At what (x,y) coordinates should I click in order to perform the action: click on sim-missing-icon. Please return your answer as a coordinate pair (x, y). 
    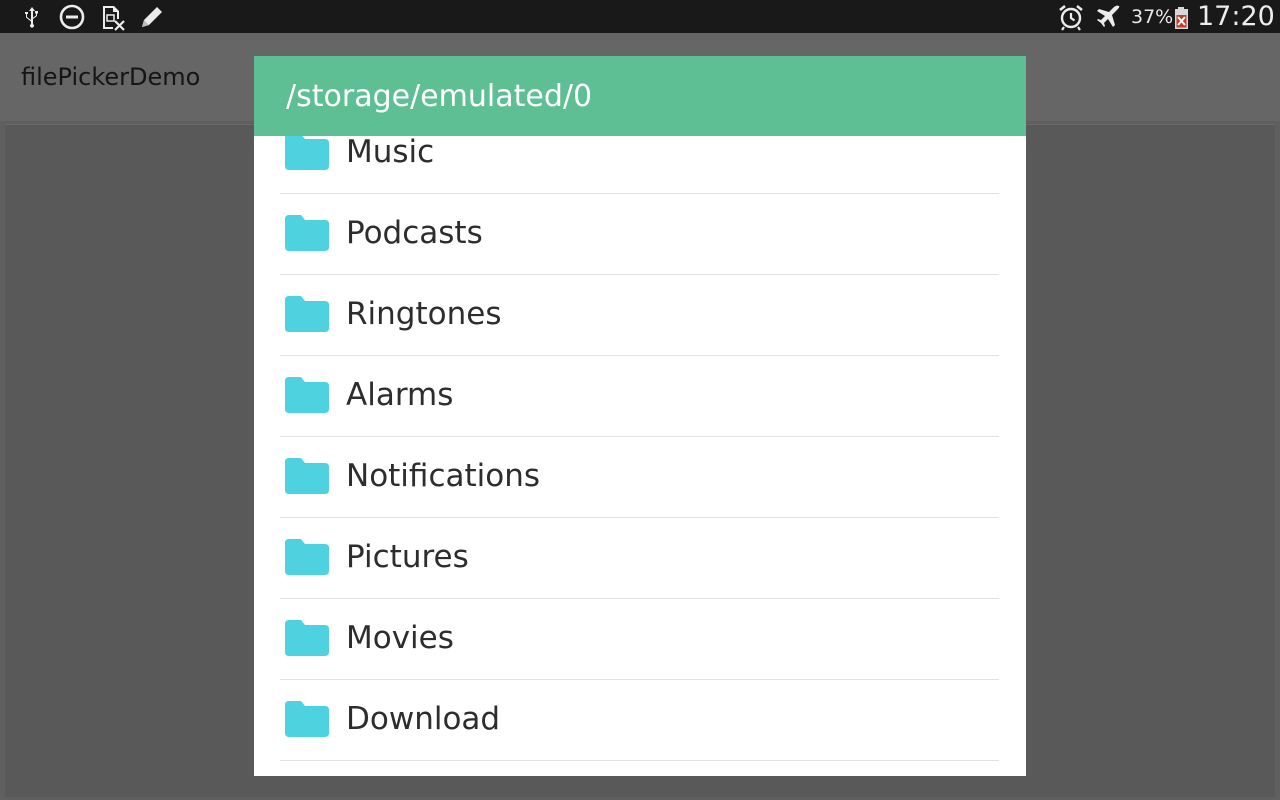
    Looking at the image, I should click on (113, 17).